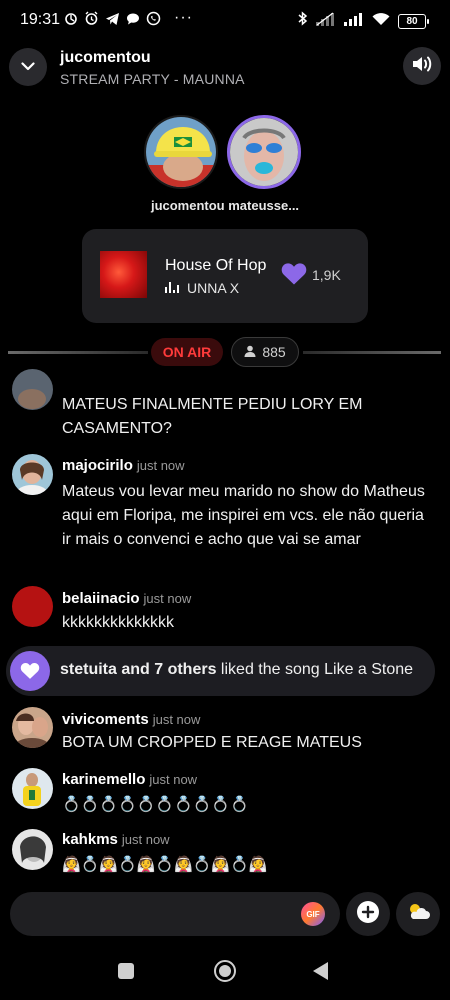 The width and height of the screenshot is (450, 1000). I want to click on speaker-icon, so click(422, 66).